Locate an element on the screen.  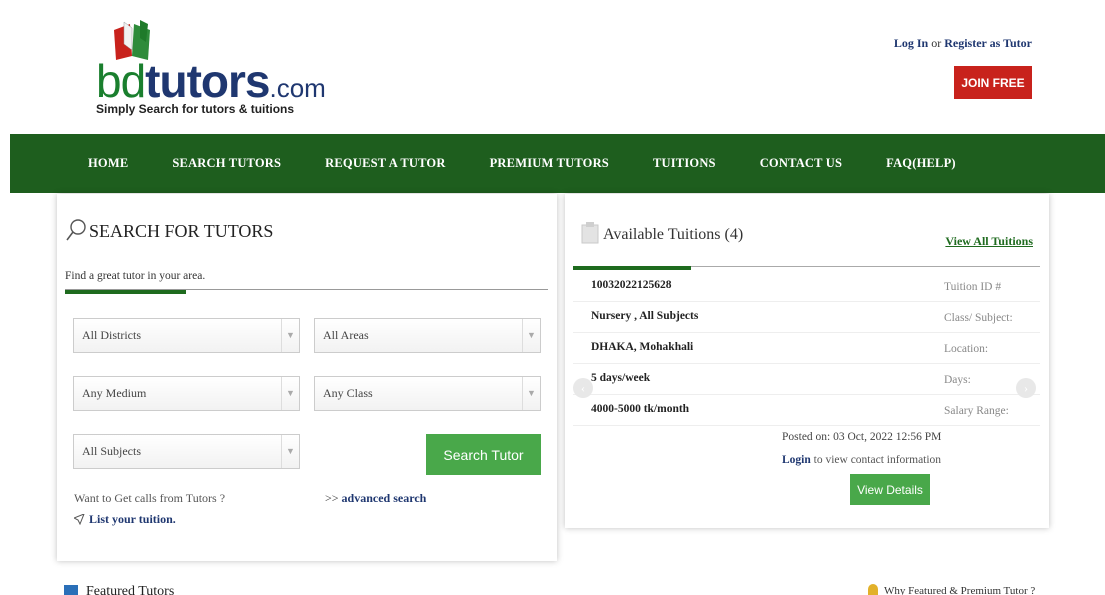
search-divider-accent is located at coordinates (125, 292).